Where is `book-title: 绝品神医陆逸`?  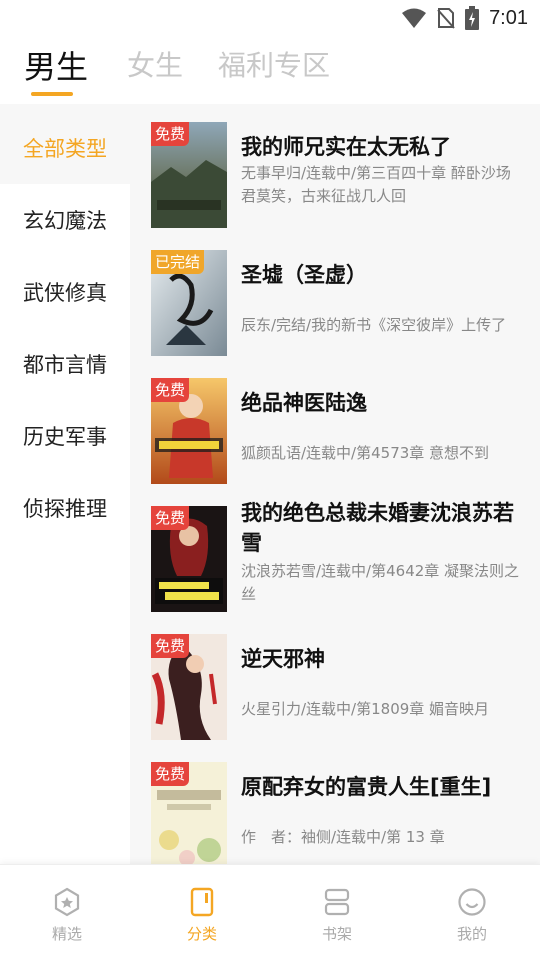
book-title: 绝品神医陆逸 is located at coordinates (304, 403).